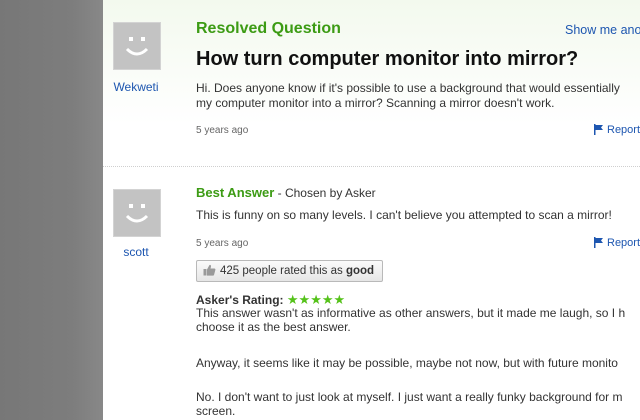 The height and width of the screenshot is (420, 640). I want to click on question-timestamp: 5 years ago, so click(222, 130).